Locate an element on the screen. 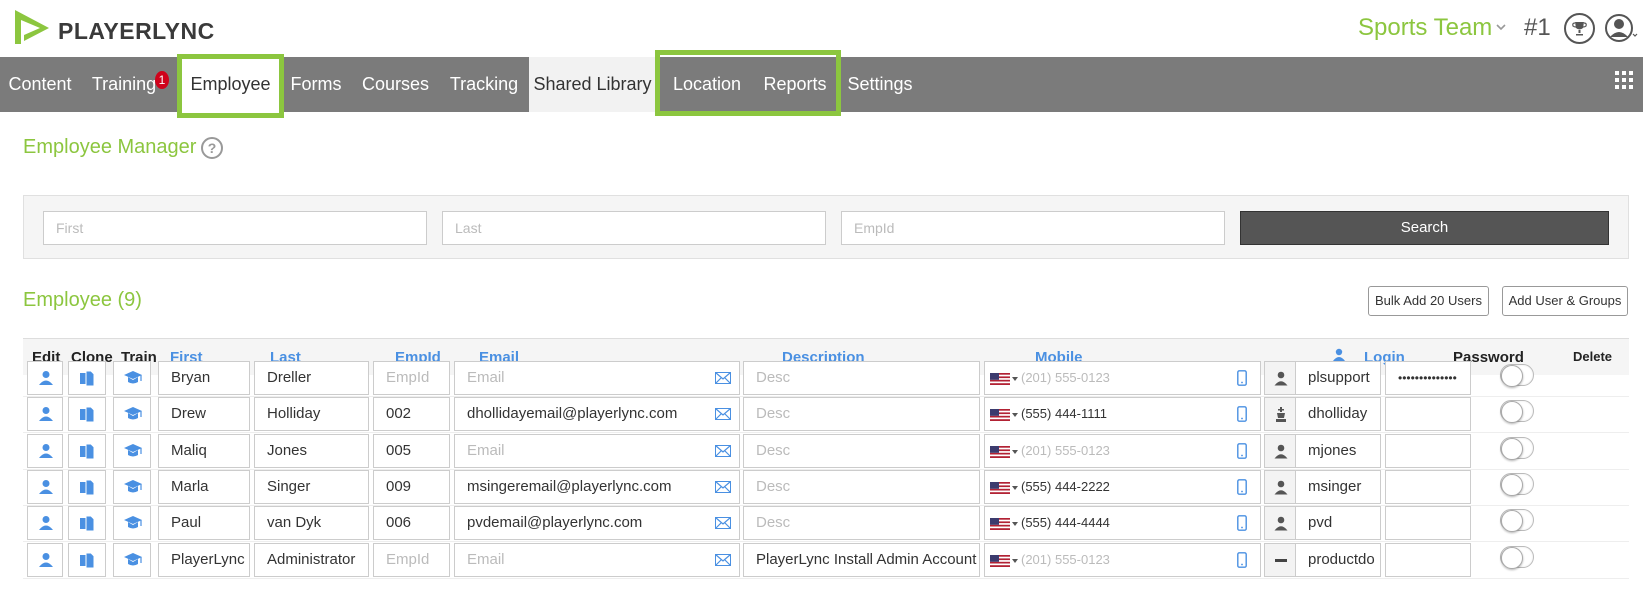 The height and width of the screenshot is (596, 1643). first-name-field: Marla is located at coordinates (204, 486).